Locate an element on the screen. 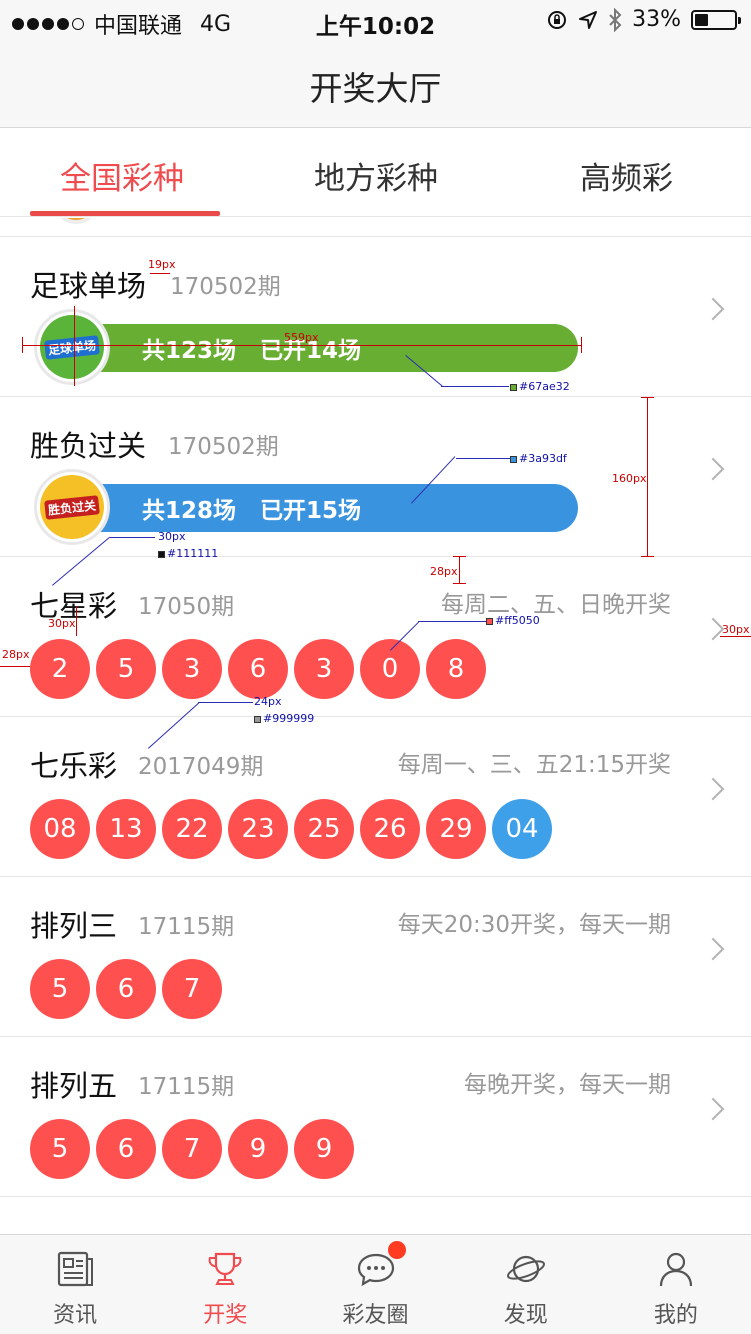  tabbar-draw: 开奖 is located at coordinates (225, 1284).